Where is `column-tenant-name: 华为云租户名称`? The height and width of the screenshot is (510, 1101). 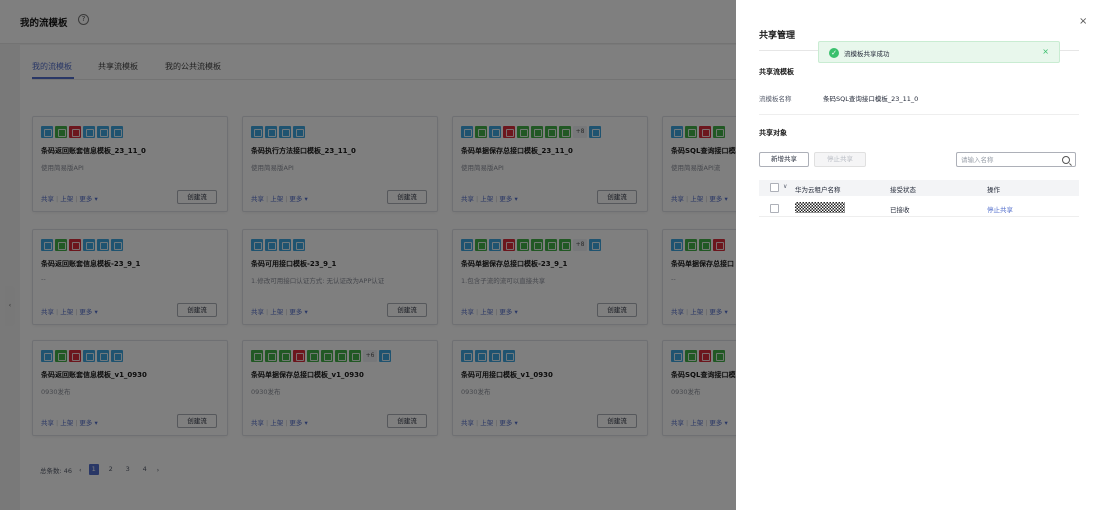
column-tenant-name: 华为云租户名称 is located at coordinates (818, 190).